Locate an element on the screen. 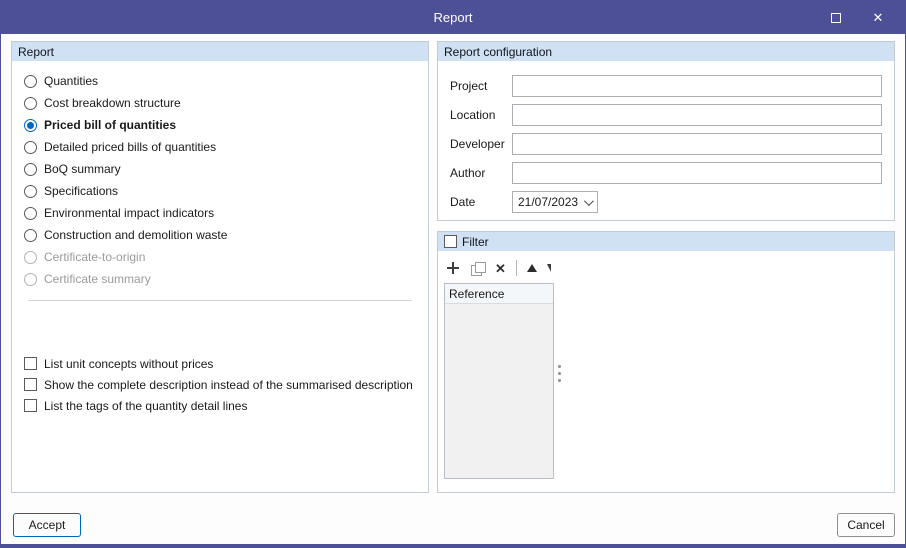 This screenshot has height=548, width=906. radio-label: Construction and demolition waste is located at coordinates (136, 235).